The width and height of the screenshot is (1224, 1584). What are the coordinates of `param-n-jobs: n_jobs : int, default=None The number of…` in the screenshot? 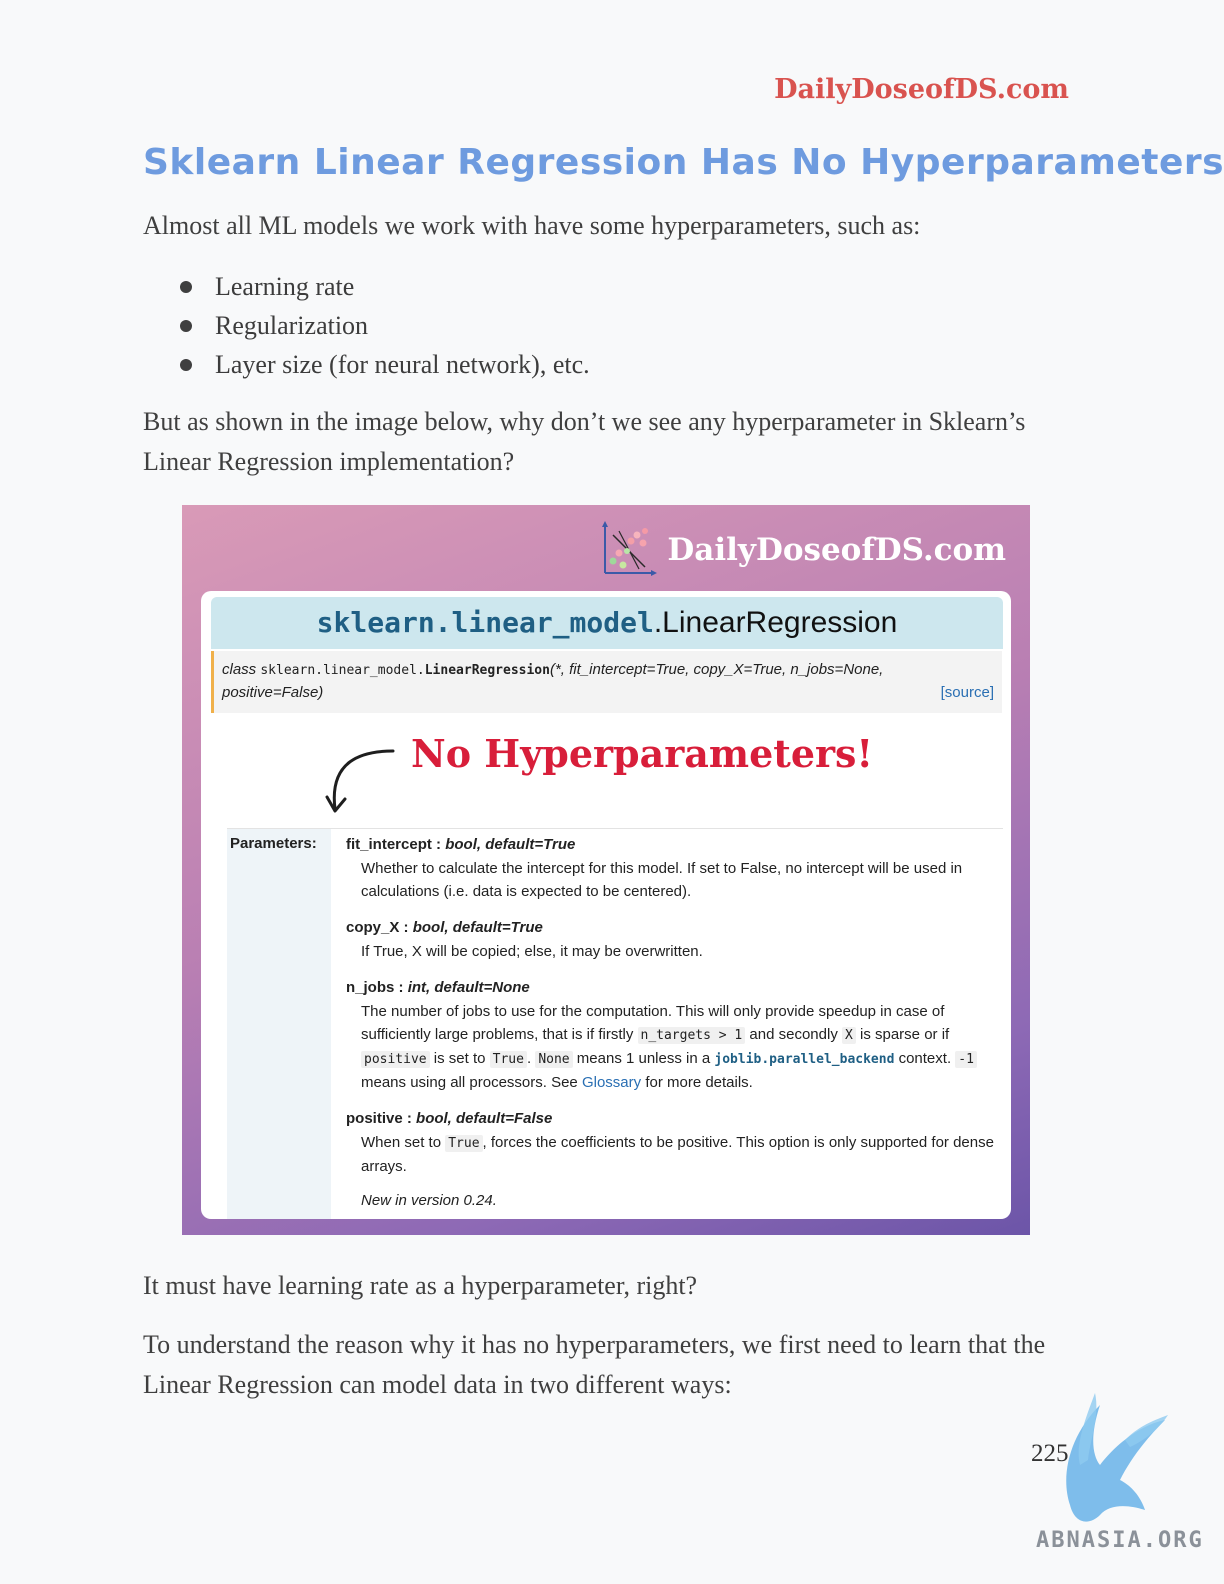 It's located at (676, 1036).